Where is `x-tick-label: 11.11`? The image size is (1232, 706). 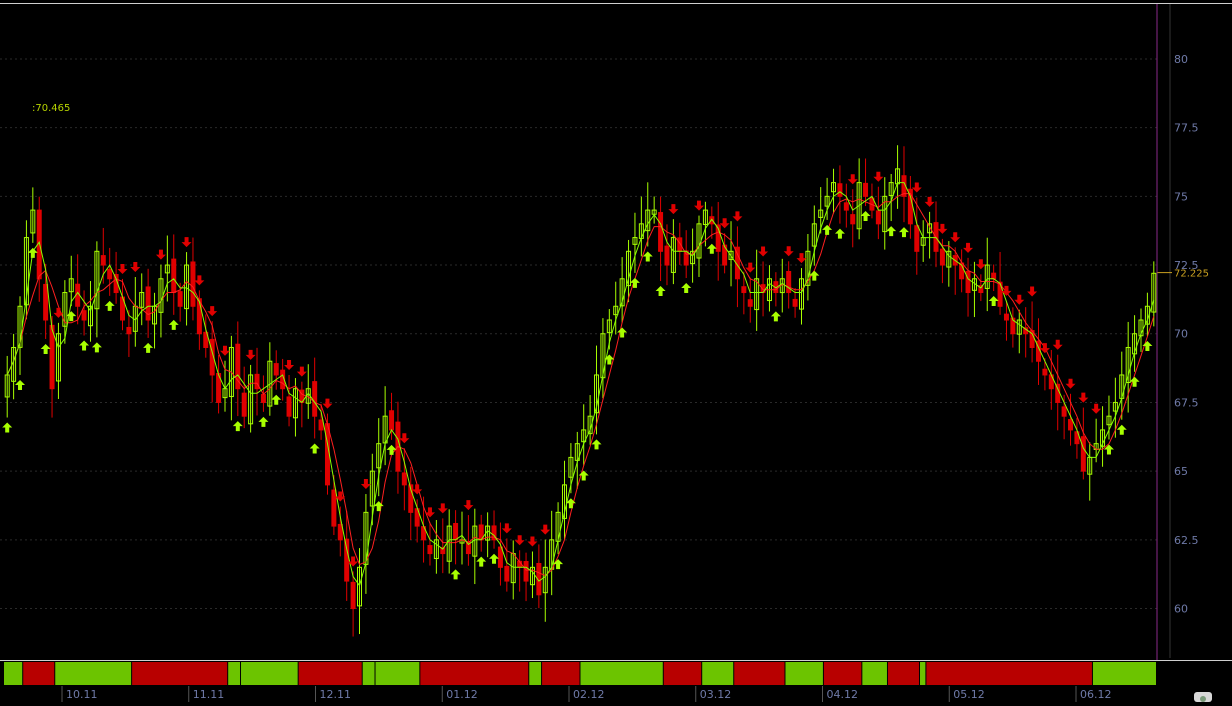
x-tick-label: 11.11 is located at coordinates (209, 694).